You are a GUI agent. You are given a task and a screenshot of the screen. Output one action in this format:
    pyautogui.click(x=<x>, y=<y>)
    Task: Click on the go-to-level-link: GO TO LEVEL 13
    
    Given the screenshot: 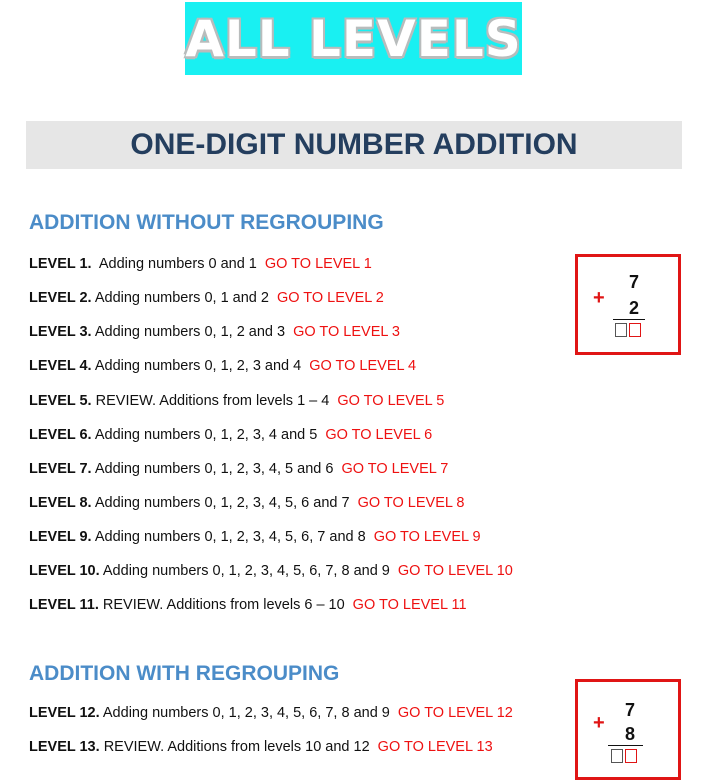 What is the action you would take?
    pyautogui.click(x=435, y=747)
    